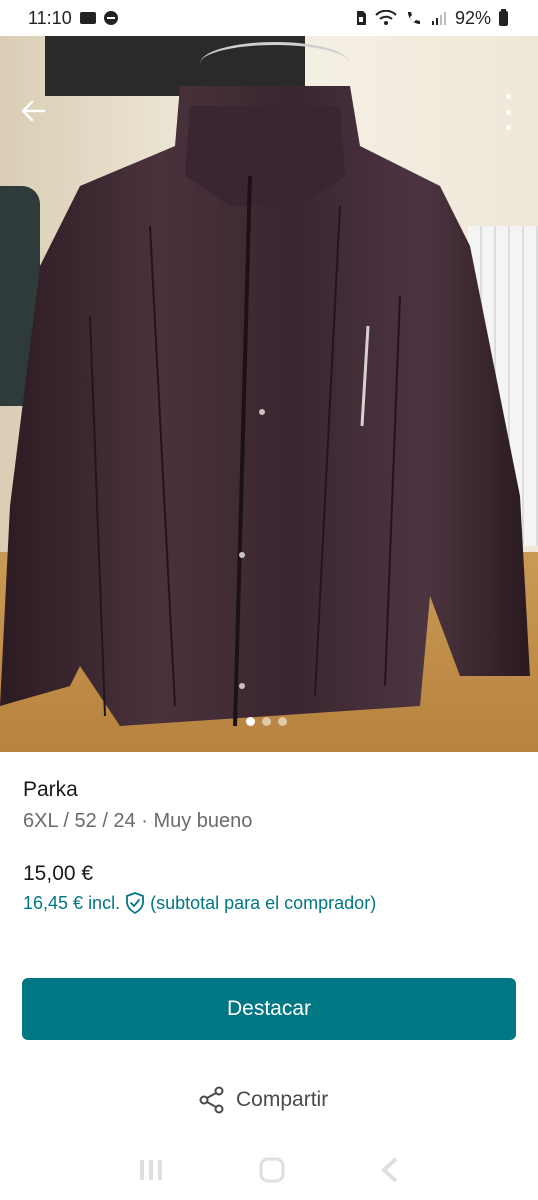 The width and height of the screenshot is (538, 1200). What do you see at coordinates (263, 902) in the screenshot?
I see `buyer-price-note: (subtotal para el comprador)` at bounding box center [263, 902].